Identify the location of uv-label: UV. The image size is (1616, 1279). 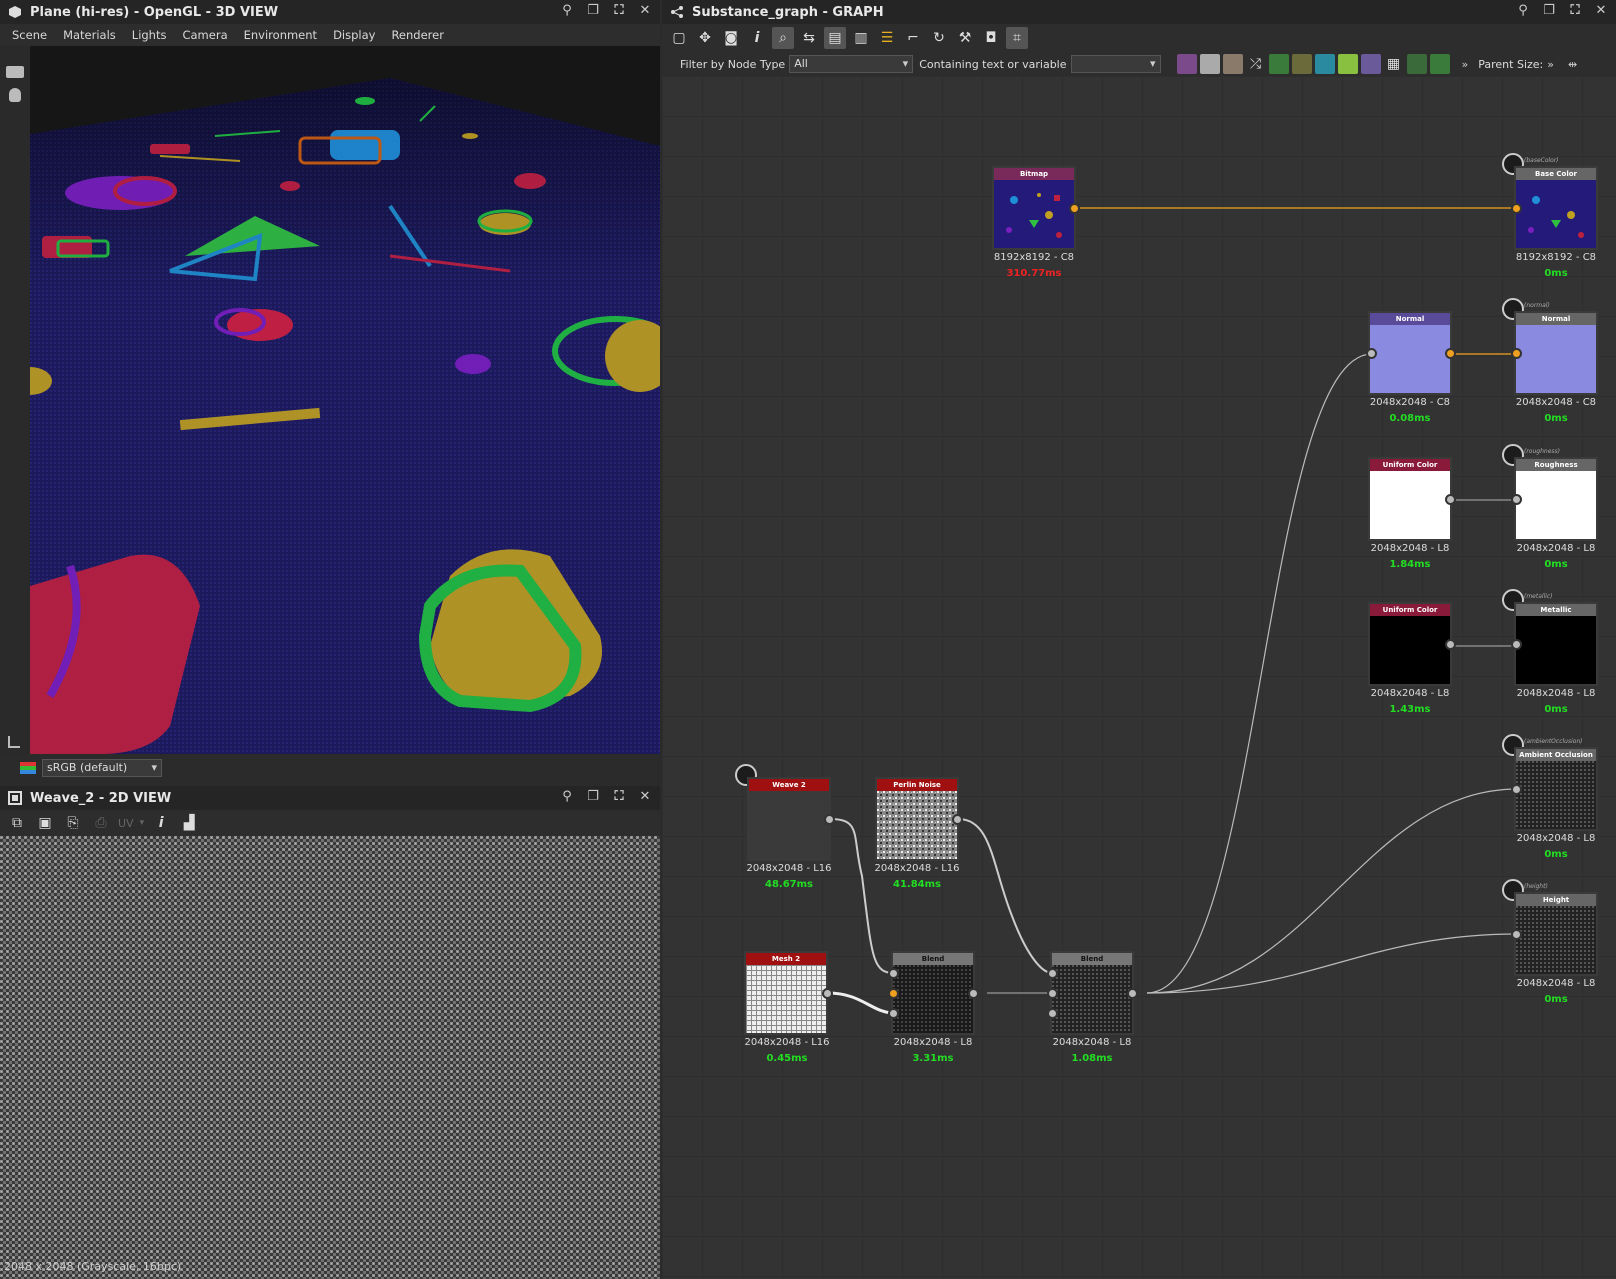
(126, 823).